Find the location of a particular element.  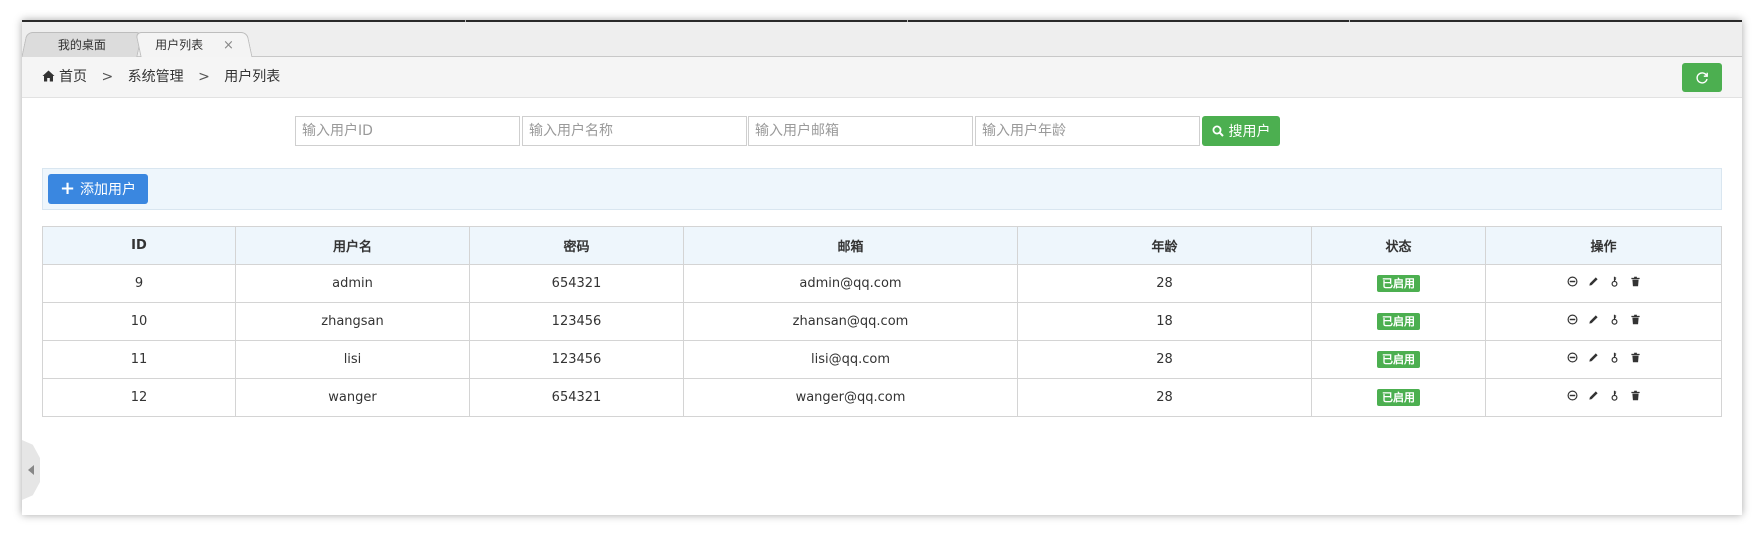

cell-id: 10 is located at coordinates (139, 321).